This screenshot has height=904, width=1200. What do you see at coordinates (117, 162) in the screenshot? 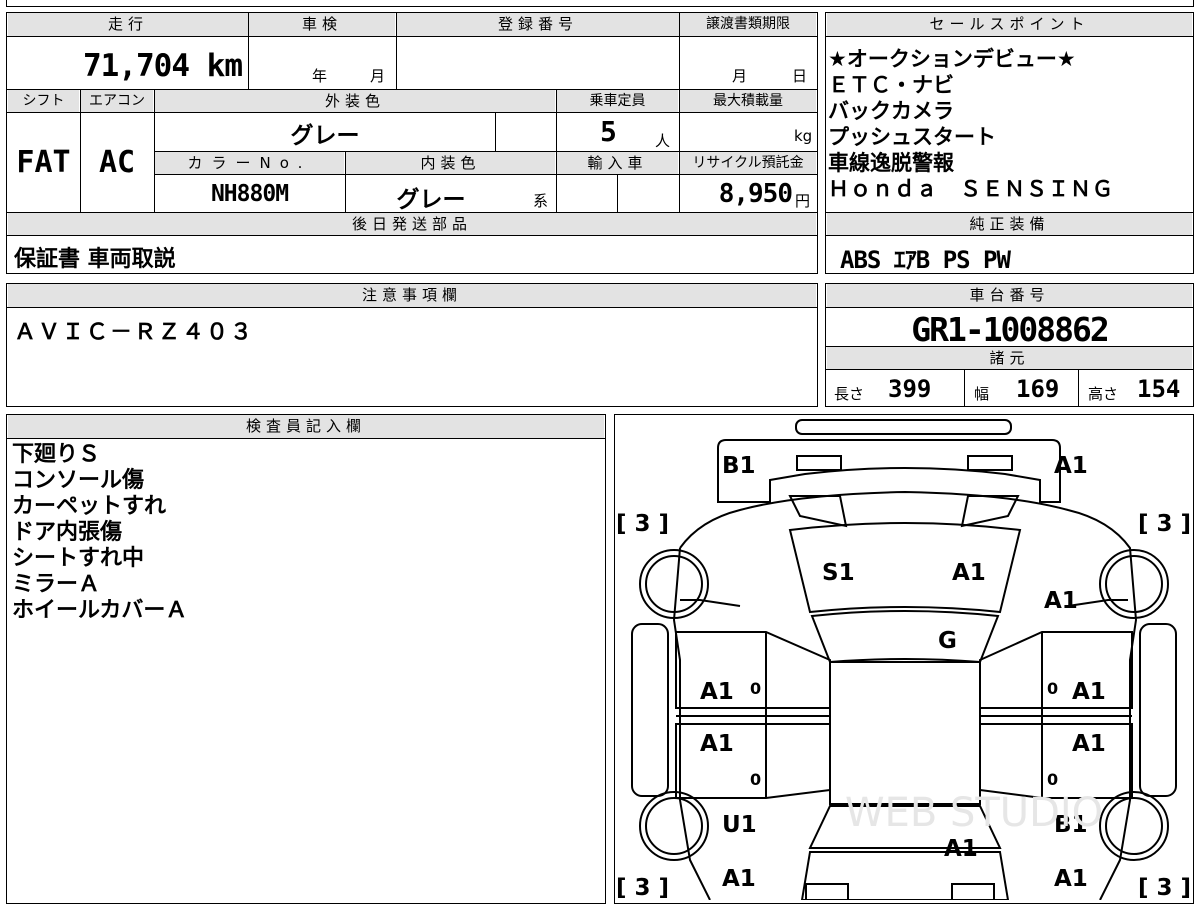
I see `aircon-value: AC` at bounding box center [117, 162].